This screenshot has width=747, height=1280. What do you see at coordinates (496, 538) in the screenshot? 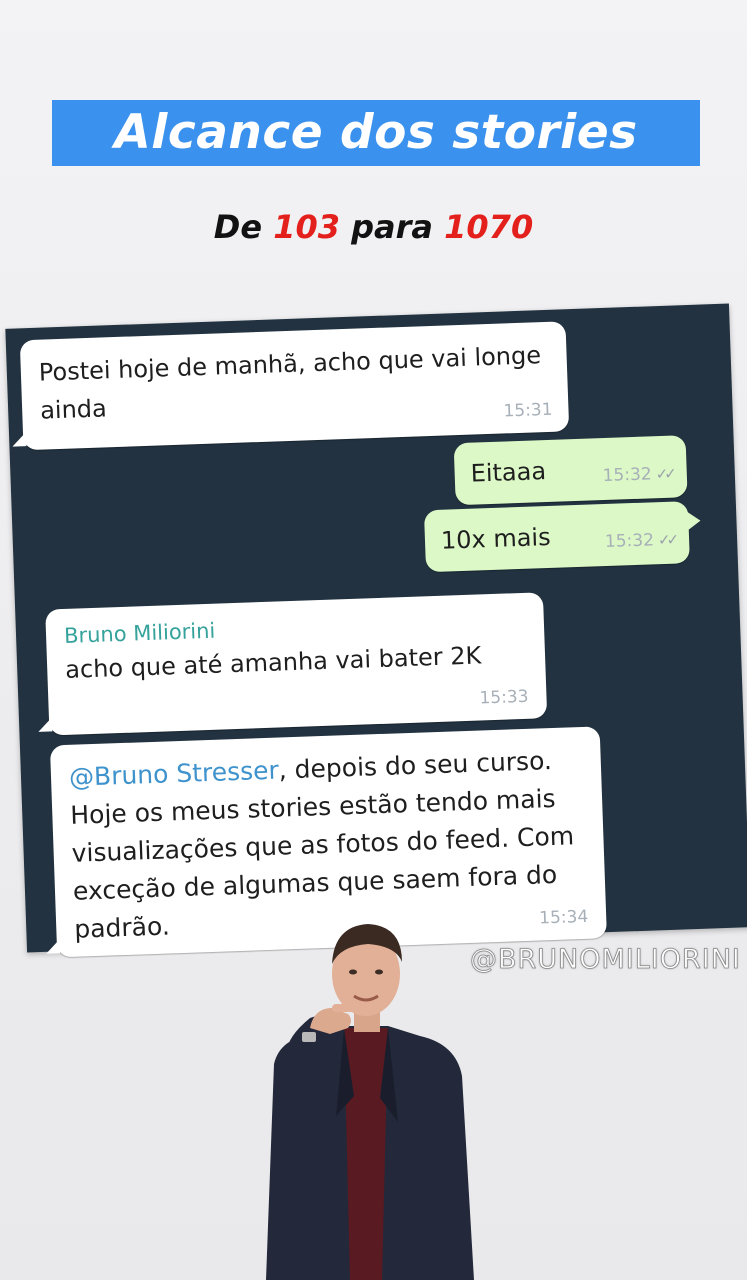
I see `message-text: 10x mais` at bounding box center [496, 538].